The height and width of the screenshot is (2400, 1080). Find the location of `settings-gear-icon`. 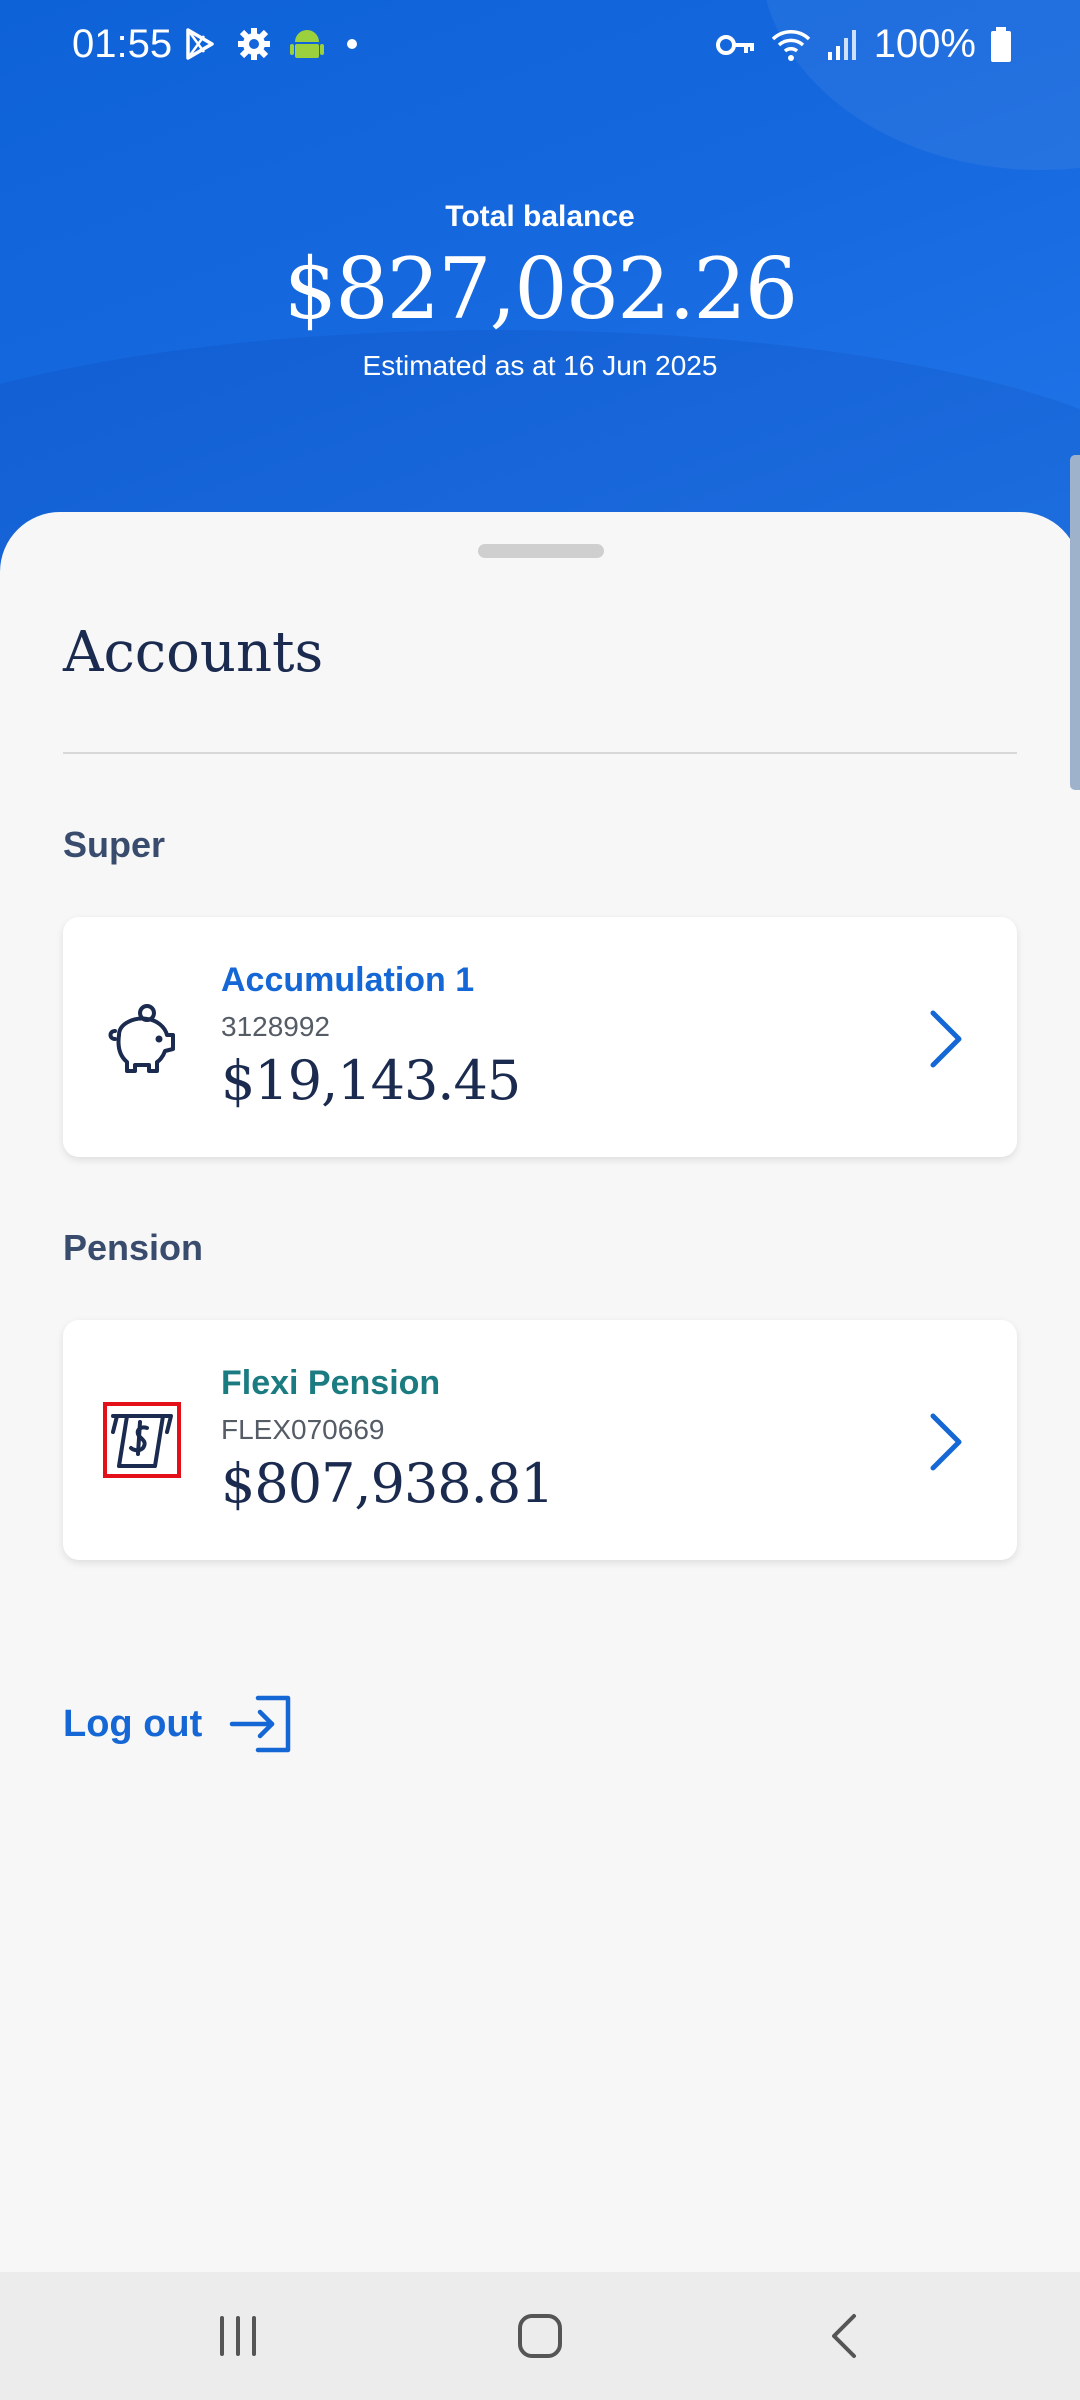

settings-gear-icon is located at coordinates (254, 44).